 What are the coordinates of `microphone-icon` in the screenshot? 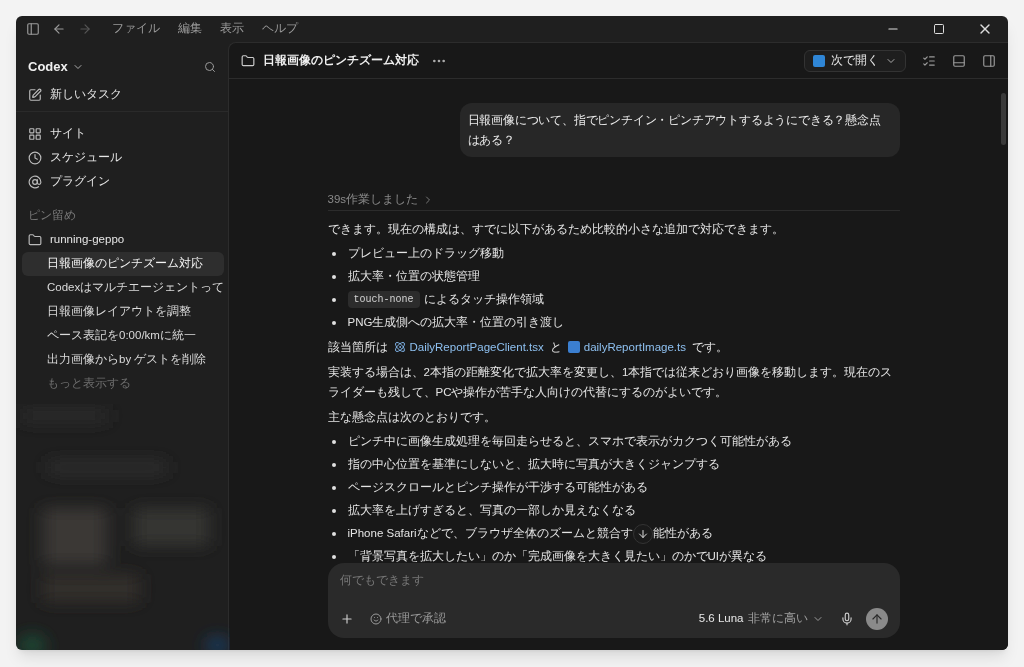 It's located at (846, 619).